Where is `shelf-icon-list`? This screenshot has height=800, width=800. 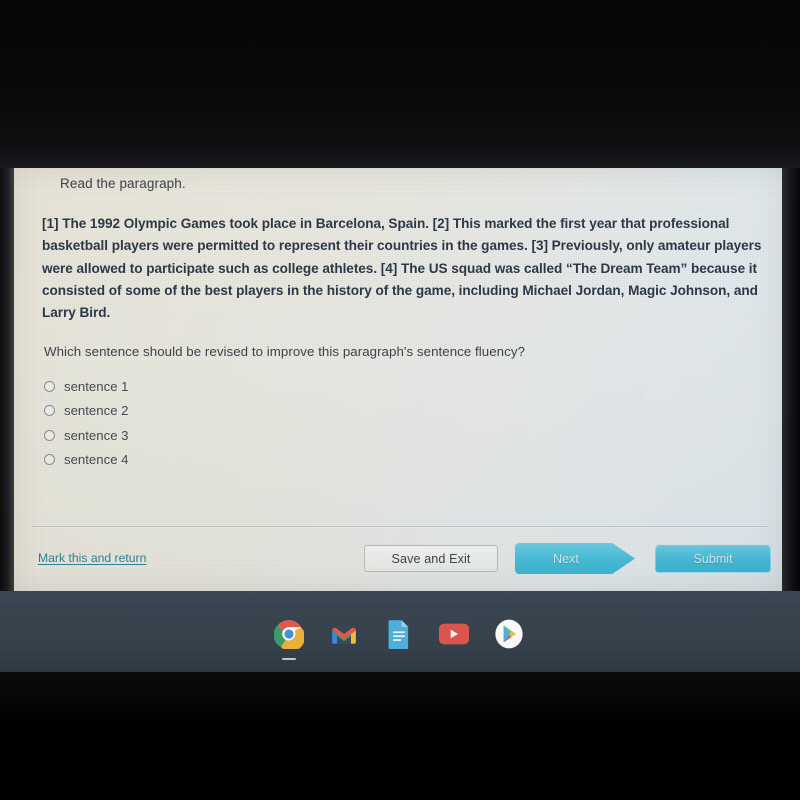 shelf-icon-list is located at coordinates (399, 638).